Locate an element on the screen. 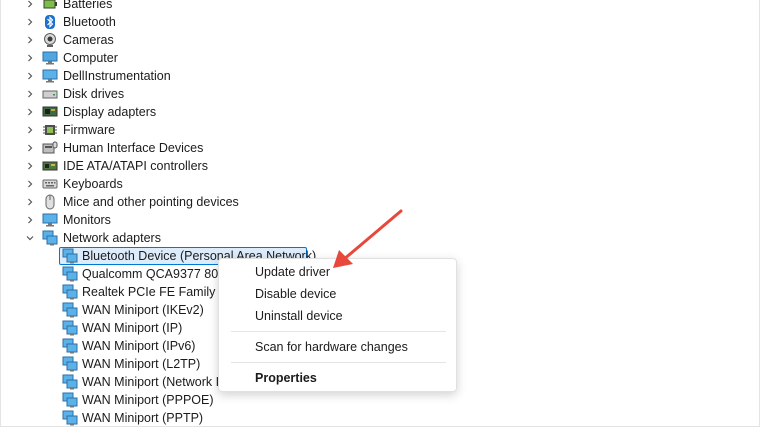 The height and width of the screenshot is (429, 760). tree-category-row: Display adapters is located at coordinates (161, 112).